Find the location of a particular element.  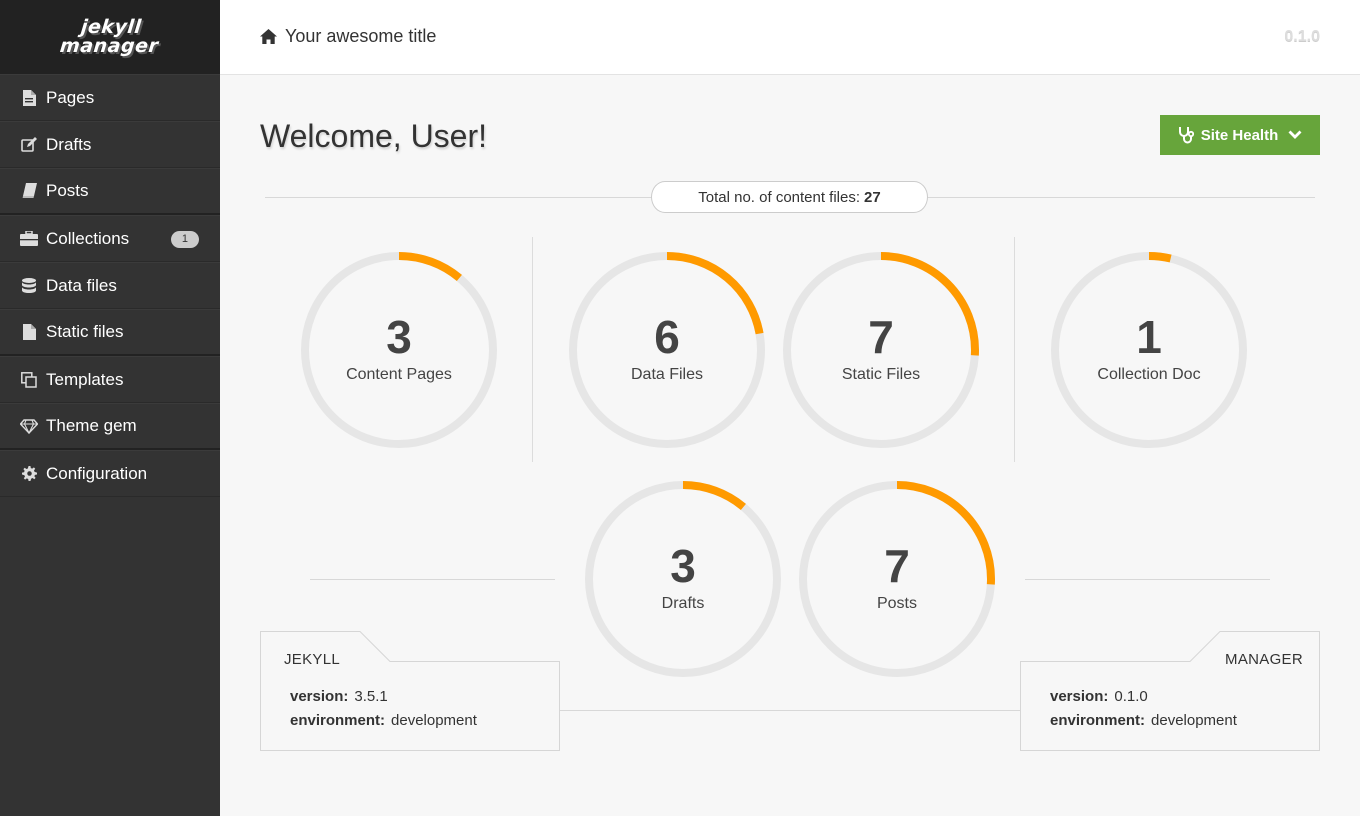

manager-environment: development is located at coordinates (1194, 720).